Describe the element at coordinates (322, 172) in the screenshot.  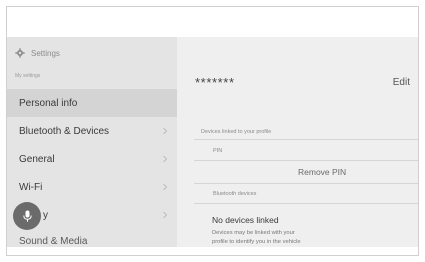
I see `remove-pin-button: Remove PIN` at that location.